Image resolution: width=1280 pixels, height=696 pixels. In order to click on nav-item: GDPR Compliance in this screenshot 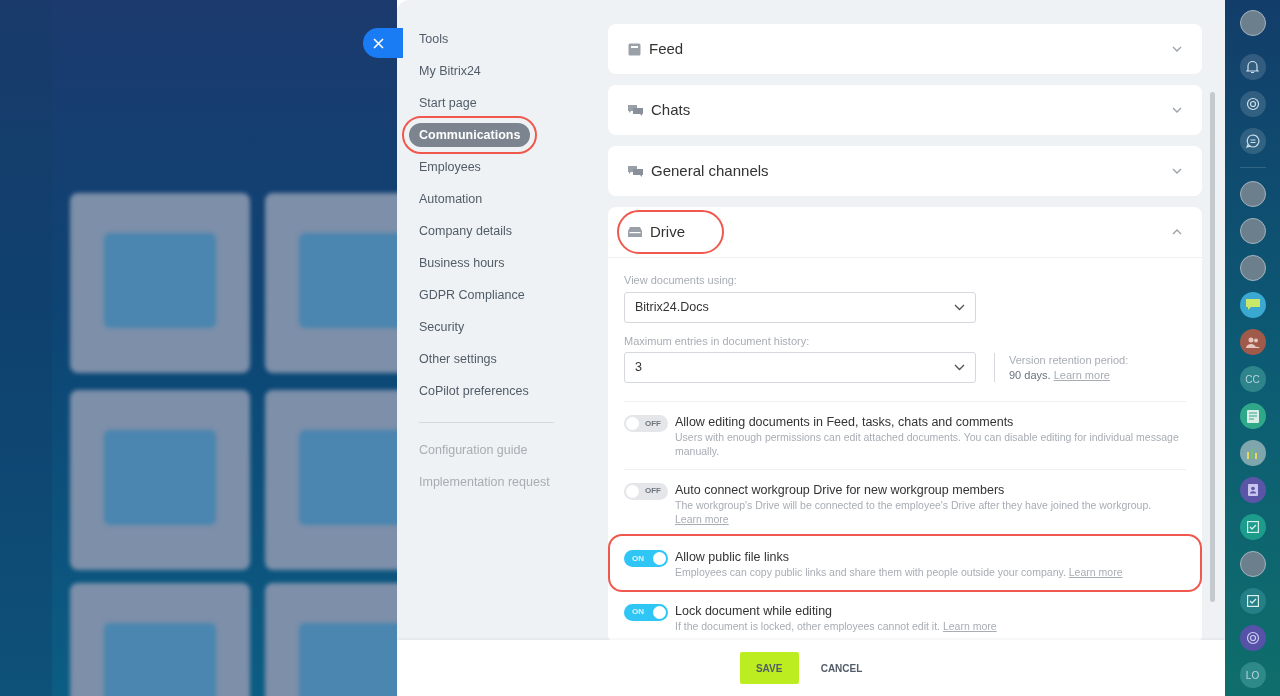, I will do `click(472, 295)`.